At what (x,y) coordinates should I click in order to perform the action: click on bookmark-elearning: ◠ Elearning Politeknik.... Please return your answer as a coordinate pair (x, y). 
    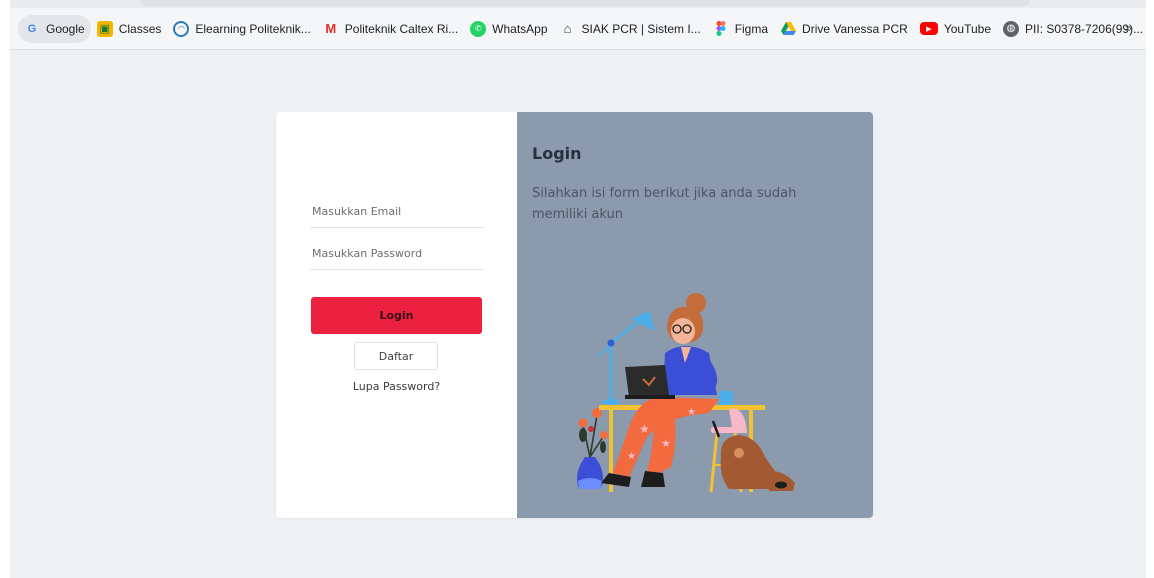
    Looking at the image, I should click on (241, 29).